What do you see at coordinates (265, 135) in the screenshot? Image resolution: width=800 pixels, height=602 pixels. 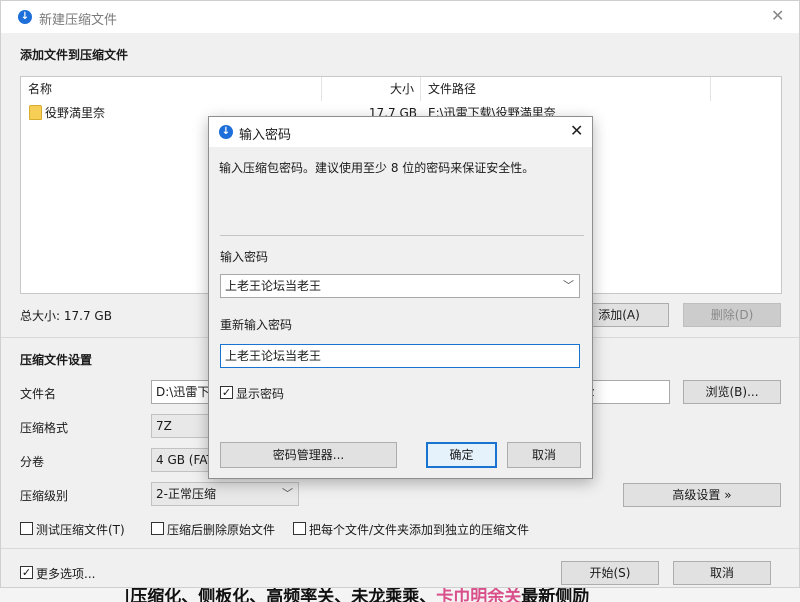 I see `dialog-title: 输入密码` at bounding box center [265, 135].